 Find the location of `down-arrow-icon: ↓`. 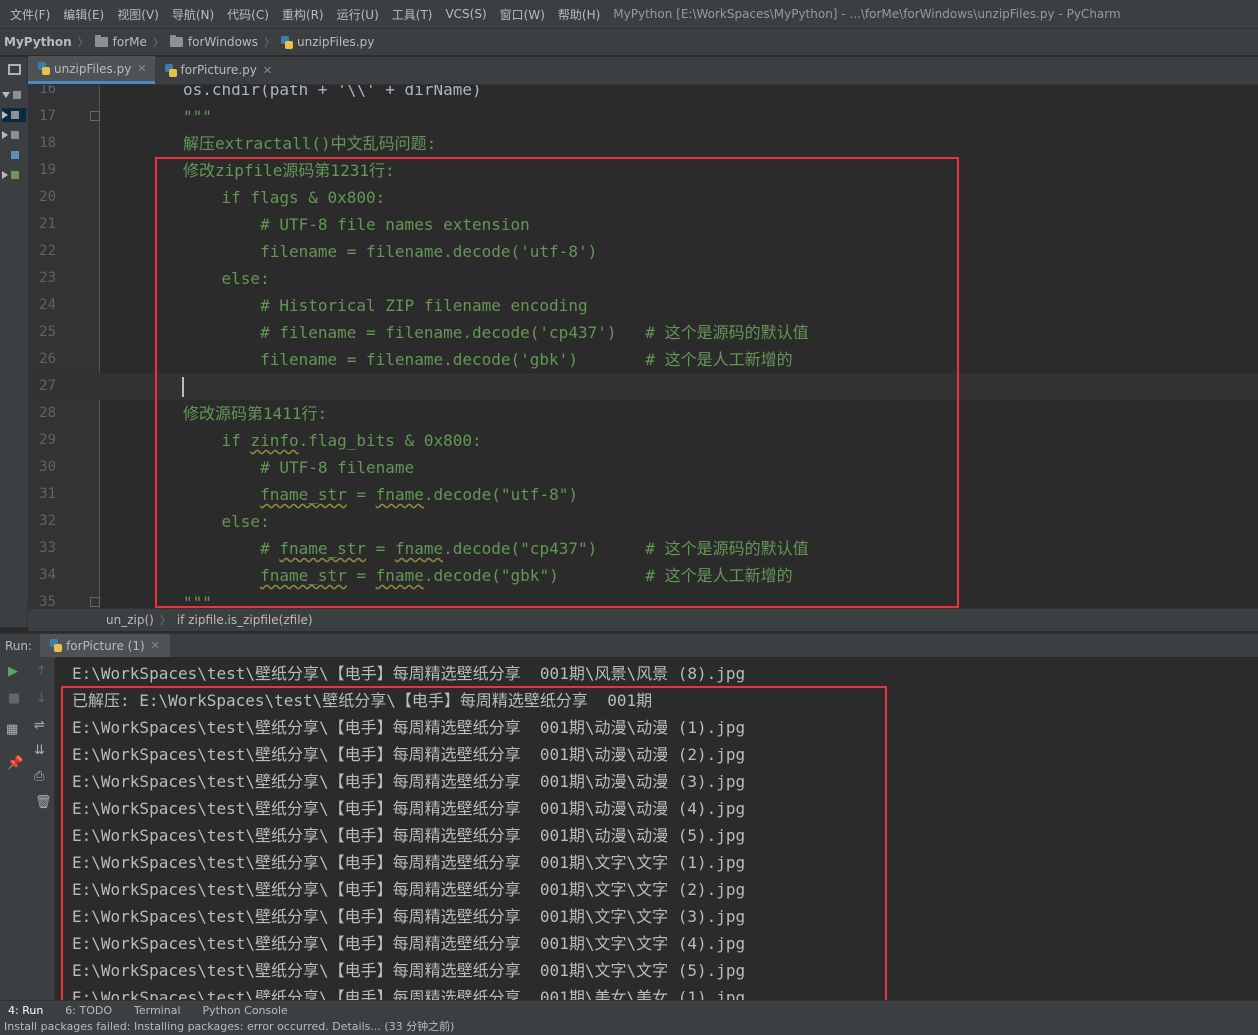

down-arrow-icon: ↓ is located at coordinates (41, 699).